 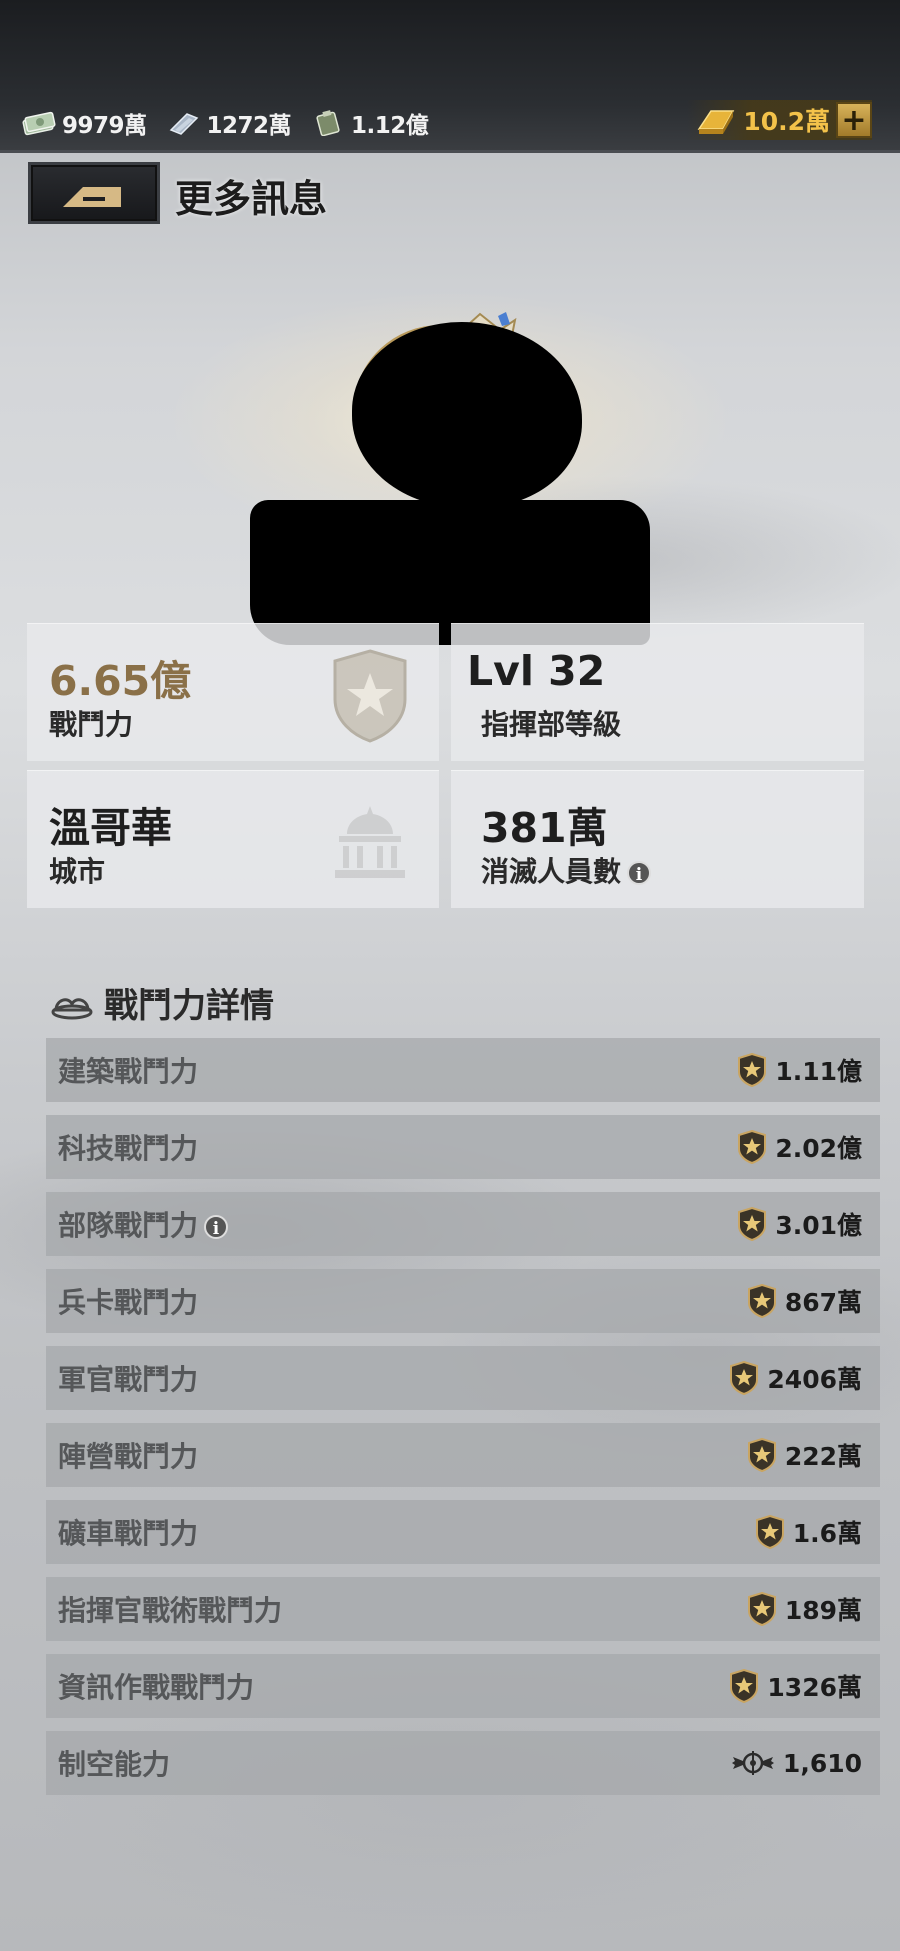 I want to click on power-card: 6.65億 戰鬥力, so click(x=233, y=692).